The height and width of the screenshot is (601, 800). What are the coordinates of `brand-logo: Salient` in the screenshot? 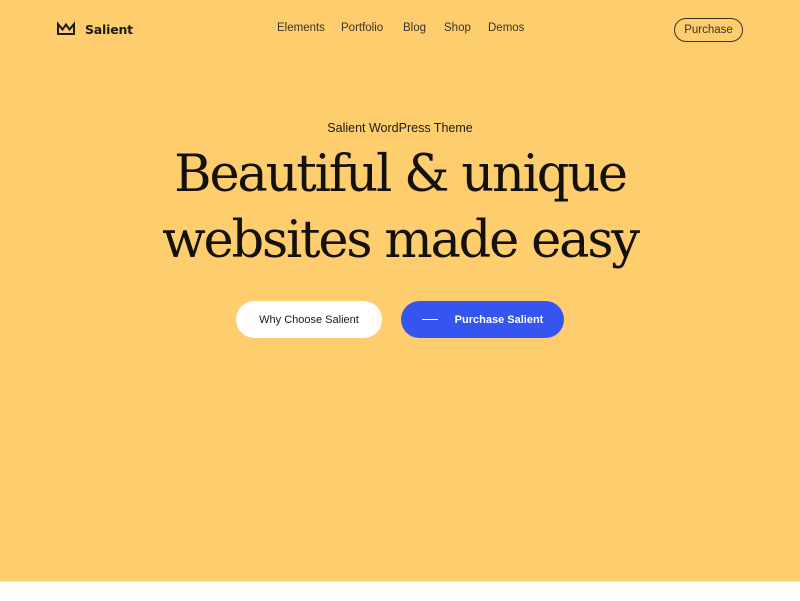 It's located at (94, 29).